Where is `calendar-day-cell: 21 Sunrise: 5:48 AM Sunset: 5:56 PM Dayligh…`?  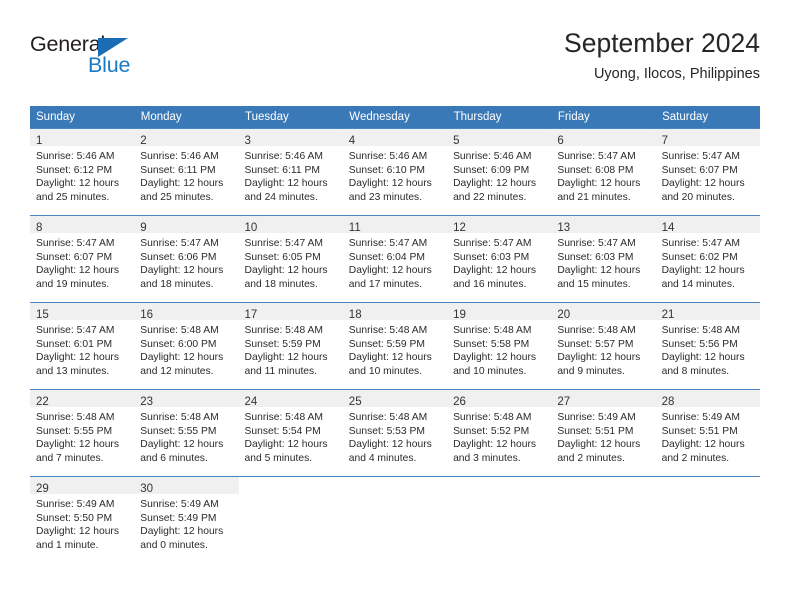 calendar-day-cell: 21 Sunrise: 5:48 AM Sunset: 5:56 PM Dayligh… is located at coordinates (707, 346).